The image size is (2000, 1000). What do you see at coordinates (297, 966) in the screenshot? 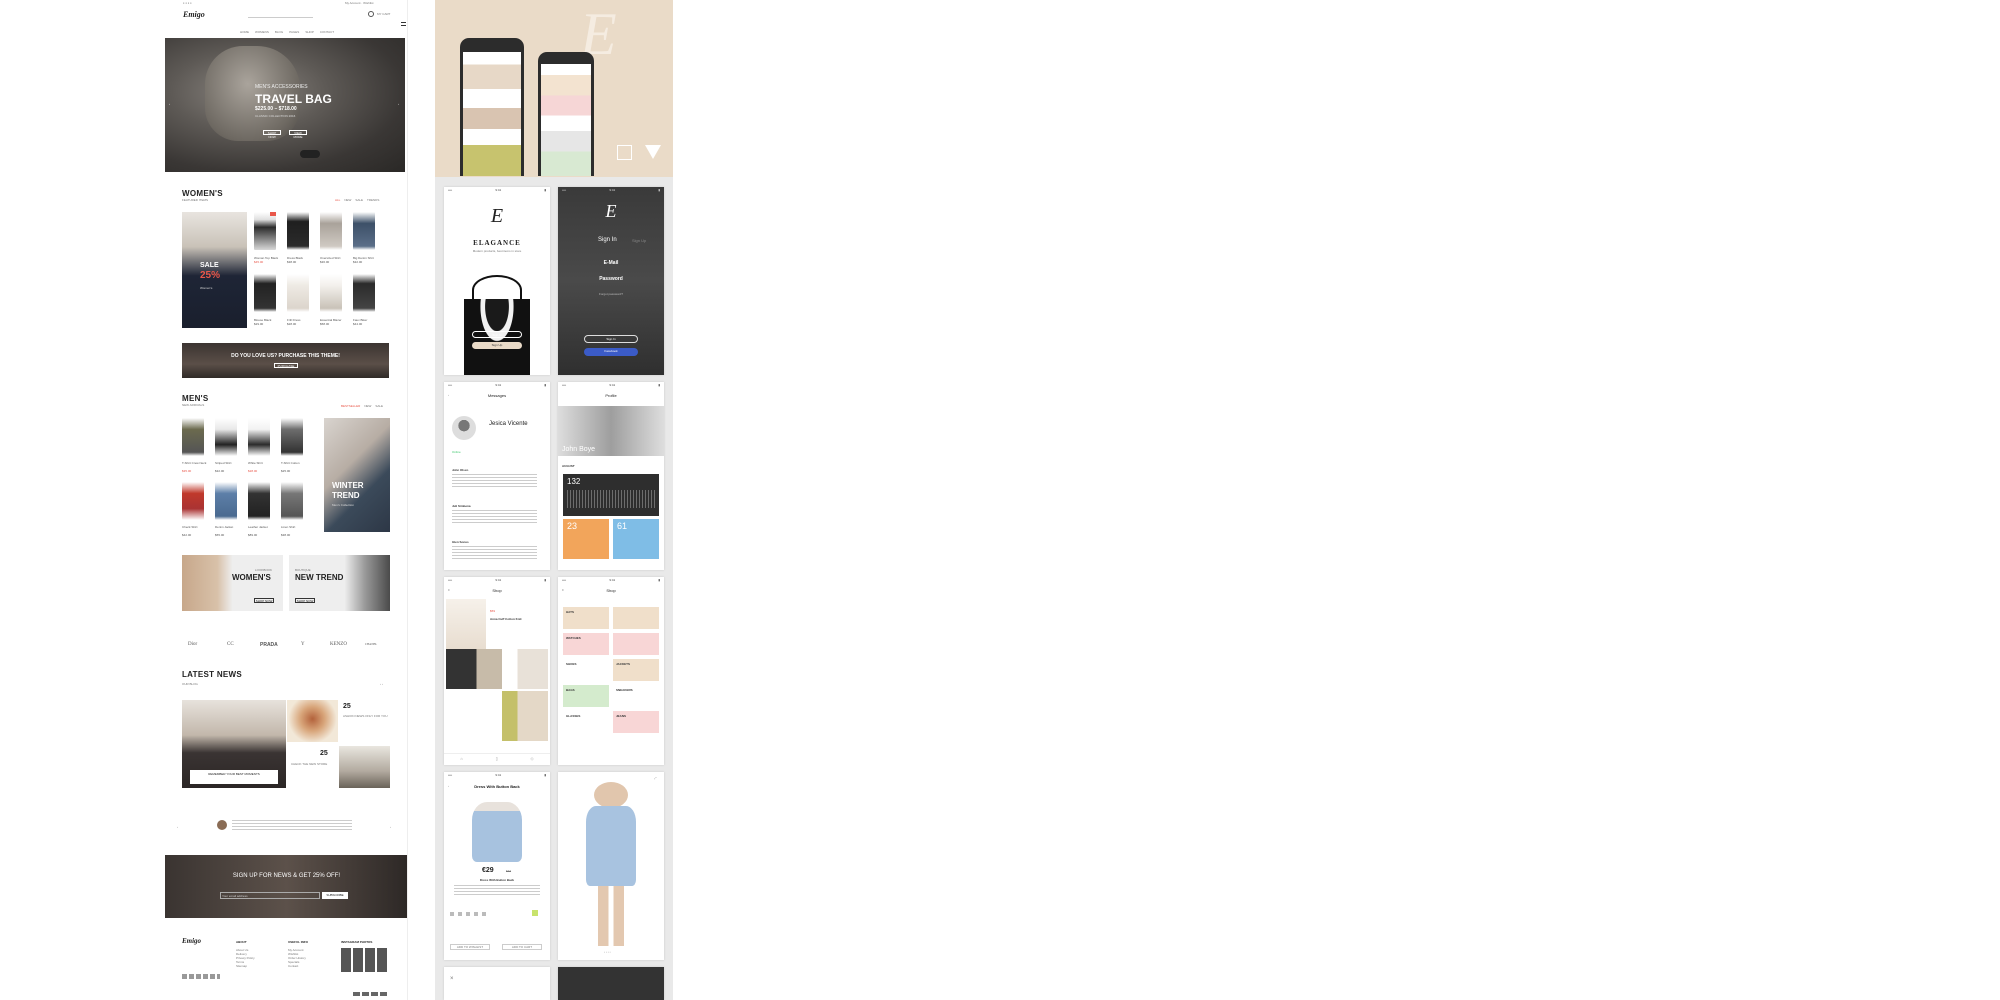
I see `footer-link: Contact` at bounding box center [297, 966].